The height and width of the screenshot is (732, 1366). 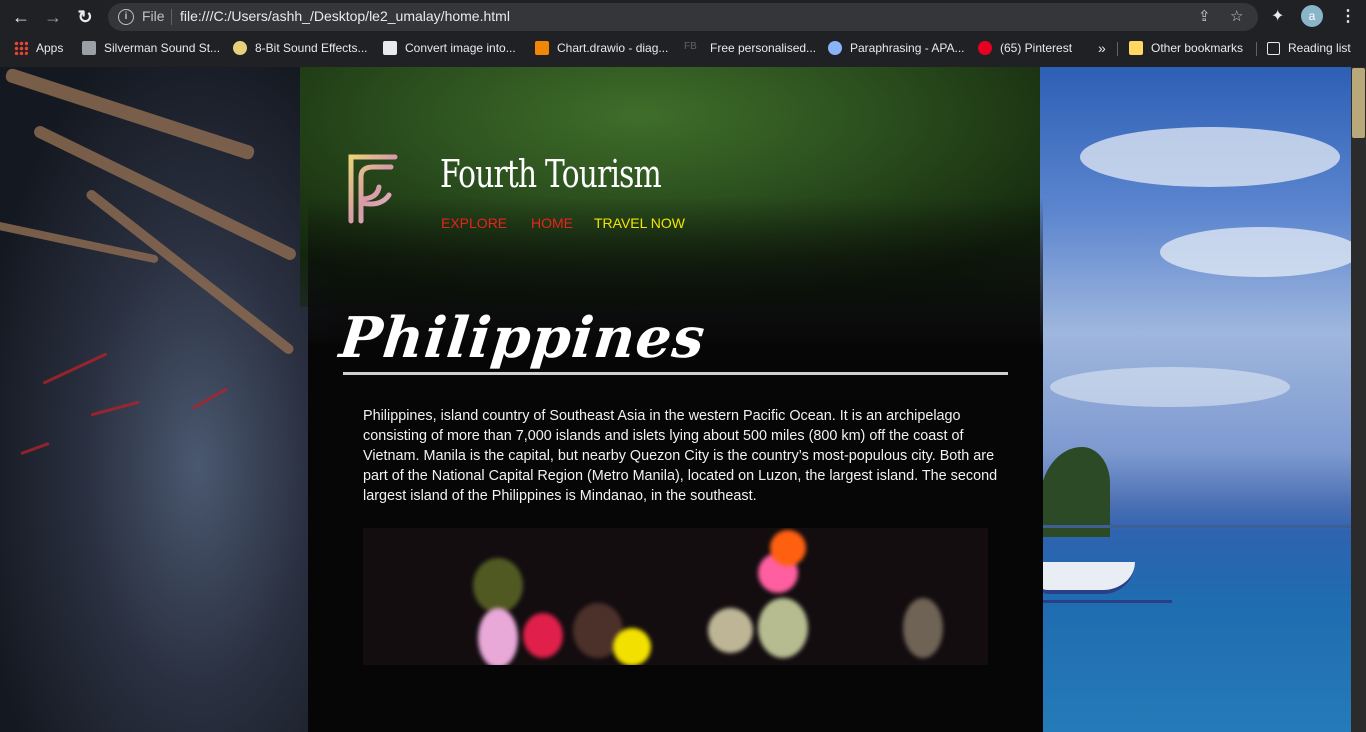 I want to click on reading-list-icon, so click(x=1273, y=48).